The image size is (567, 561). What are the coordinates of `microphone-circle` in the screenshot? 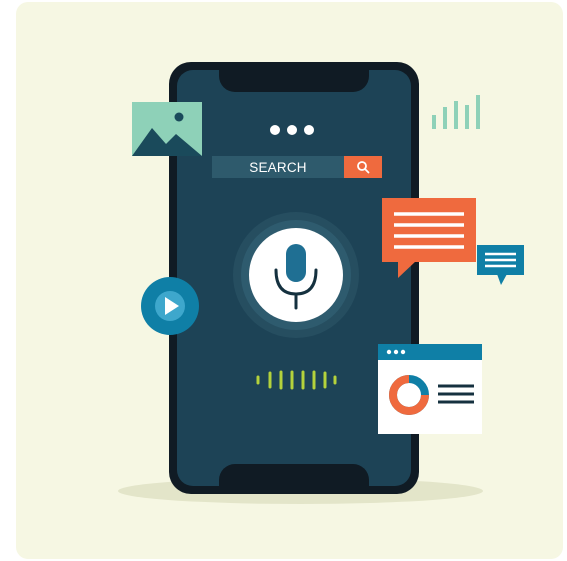 It's located at (296, 275).